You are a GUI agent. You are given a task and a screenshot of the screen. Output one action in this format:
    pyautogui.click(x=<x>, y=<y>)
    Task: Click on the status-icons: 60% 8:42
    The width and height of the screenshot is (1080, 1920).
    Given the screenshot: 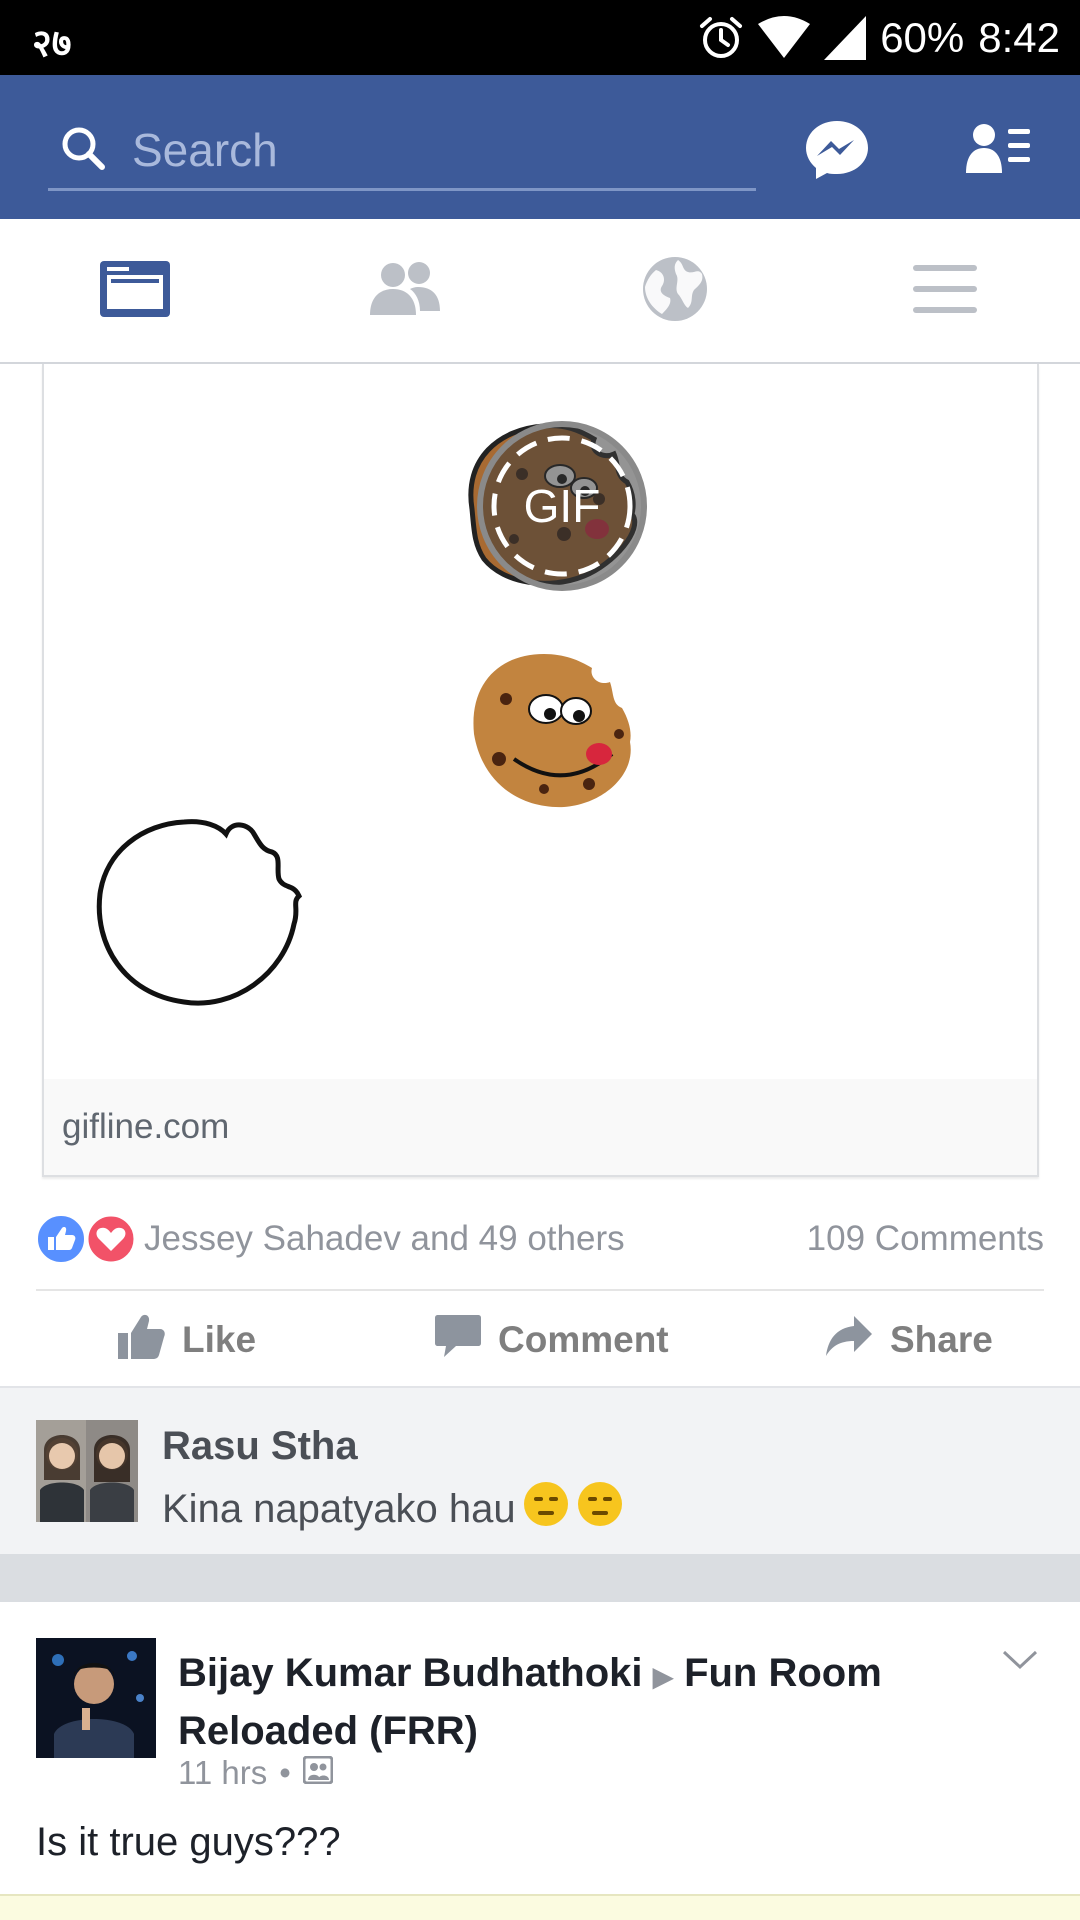 What is the action you would take?
    pyautogui.click(x=879, y=38)
    